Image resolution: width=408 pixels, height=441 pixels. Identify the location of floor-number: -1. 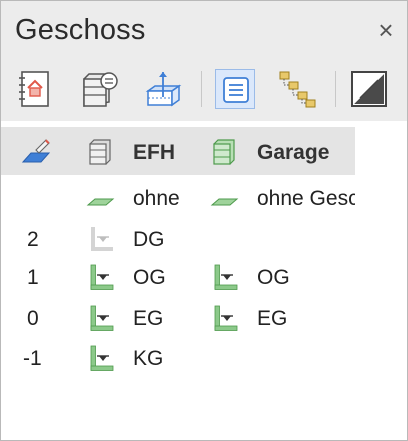
(32, 358).